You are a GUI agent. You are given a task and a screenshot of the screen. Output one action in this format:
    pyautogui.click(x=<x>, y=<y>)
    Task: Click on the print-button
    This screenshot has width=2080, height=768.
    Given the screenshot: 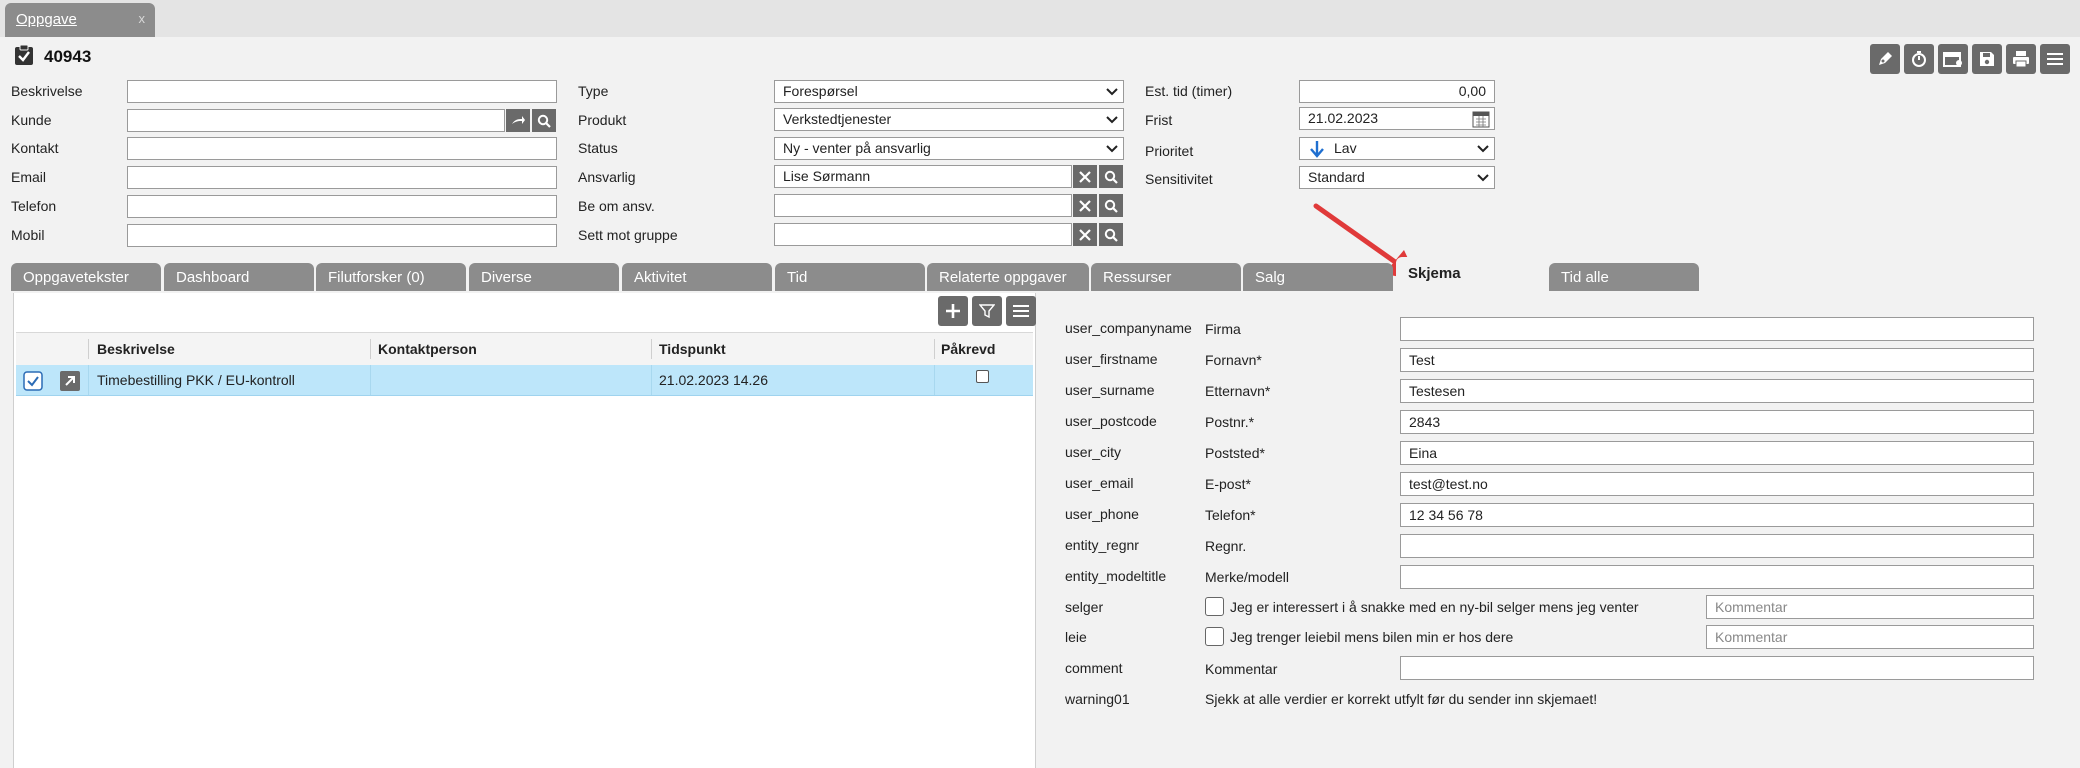 What is the action you would take?
    pyautogui.click(x=2021, y=59)
    